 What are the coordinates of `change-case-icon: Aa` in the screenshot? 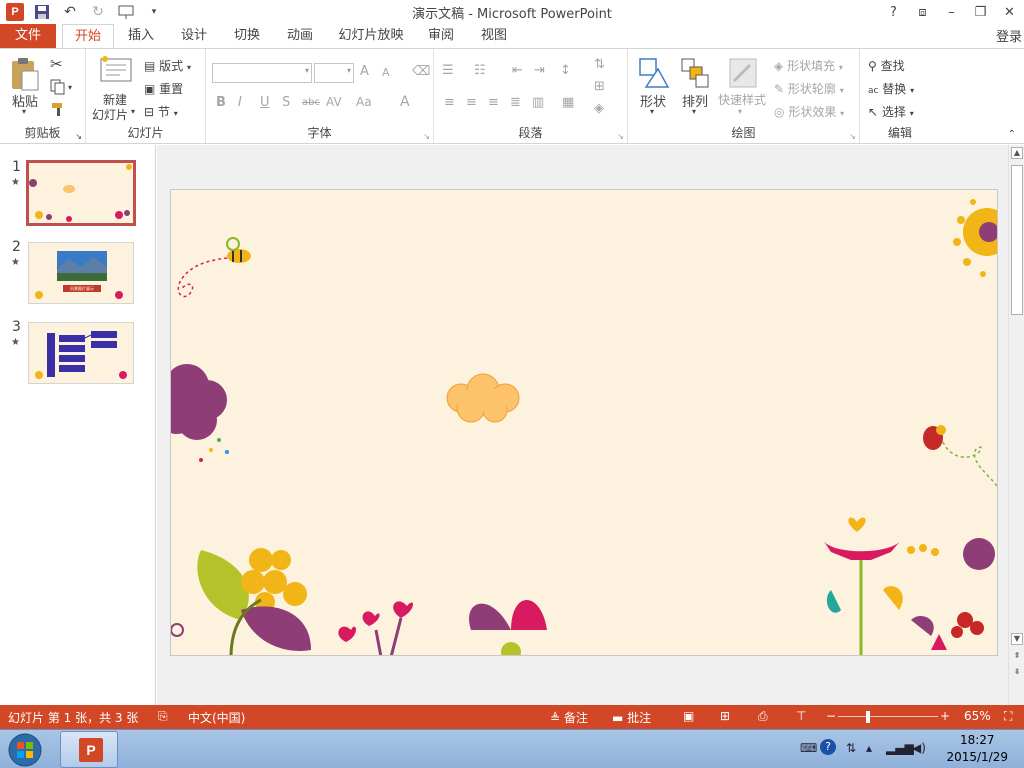 It's located at (364, 102).